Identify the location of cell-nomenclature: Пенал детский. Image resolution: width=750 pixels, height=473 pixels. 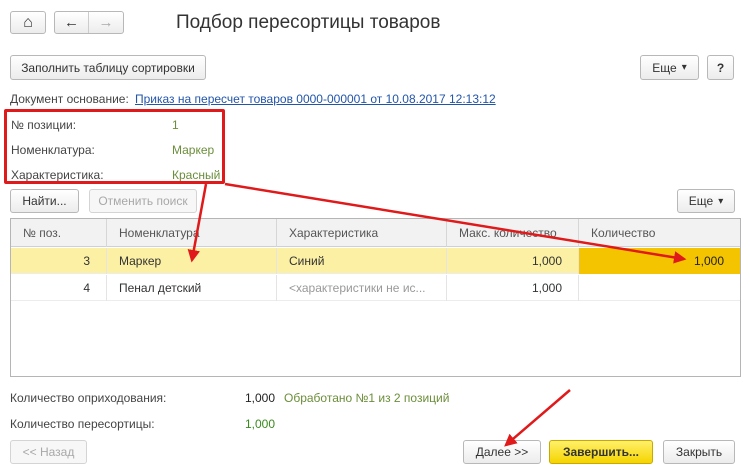
(192, 288).